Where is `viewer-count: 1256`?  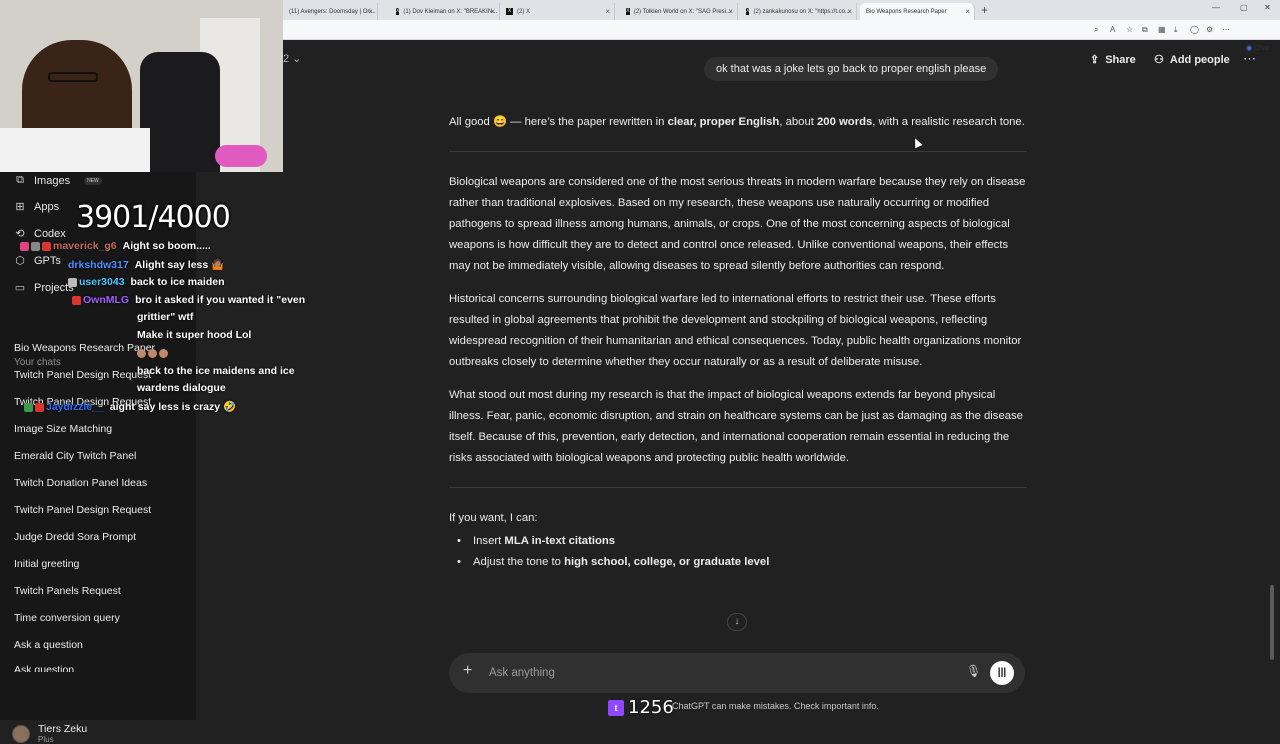 viewer-count: 1256 is located at coordinates (651, 707).